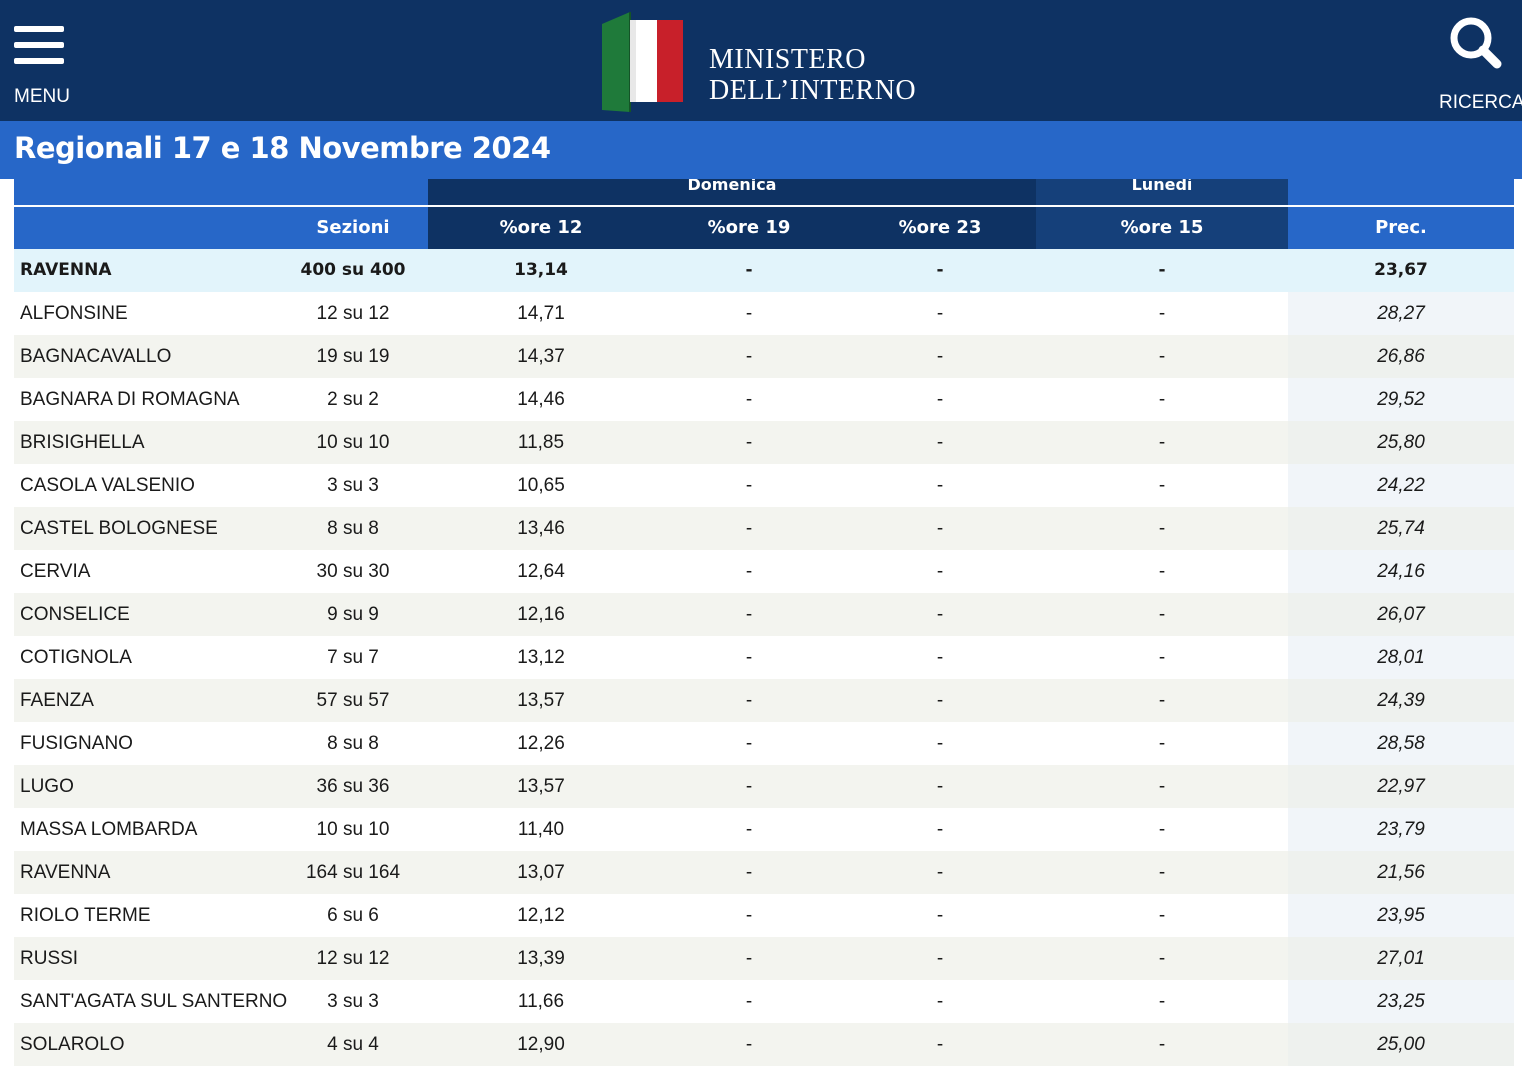 The image size is (1522, 1066). What do you see at coordinates (1401, 313) in the screenshot?
I see `cell-prec: 28,27` at bounding box center [1401, 313].